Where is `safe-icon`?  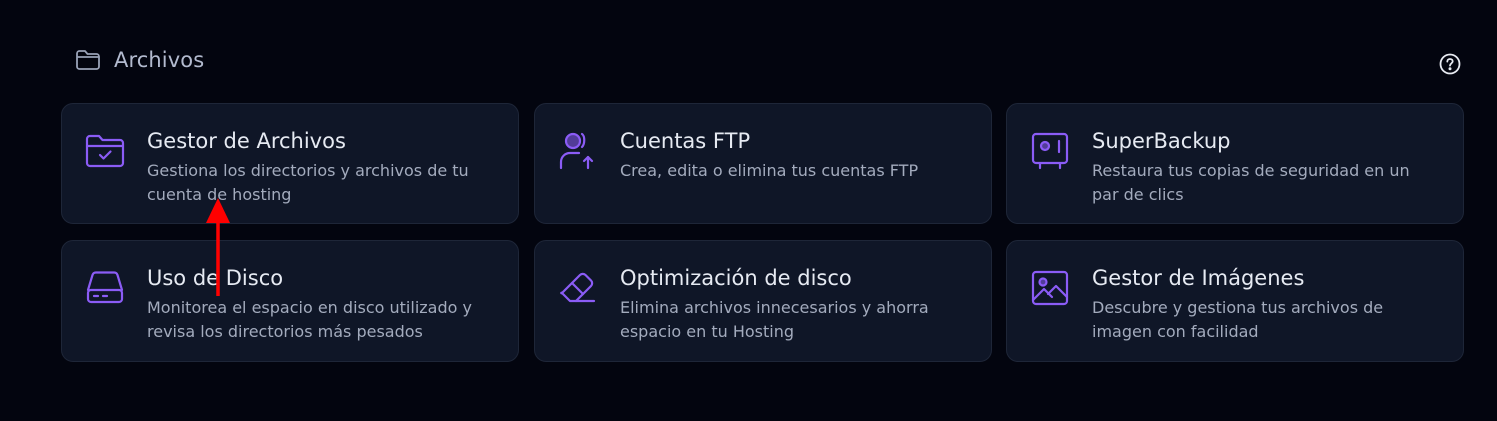
safe-icon is located at coordinates (1050, 151).